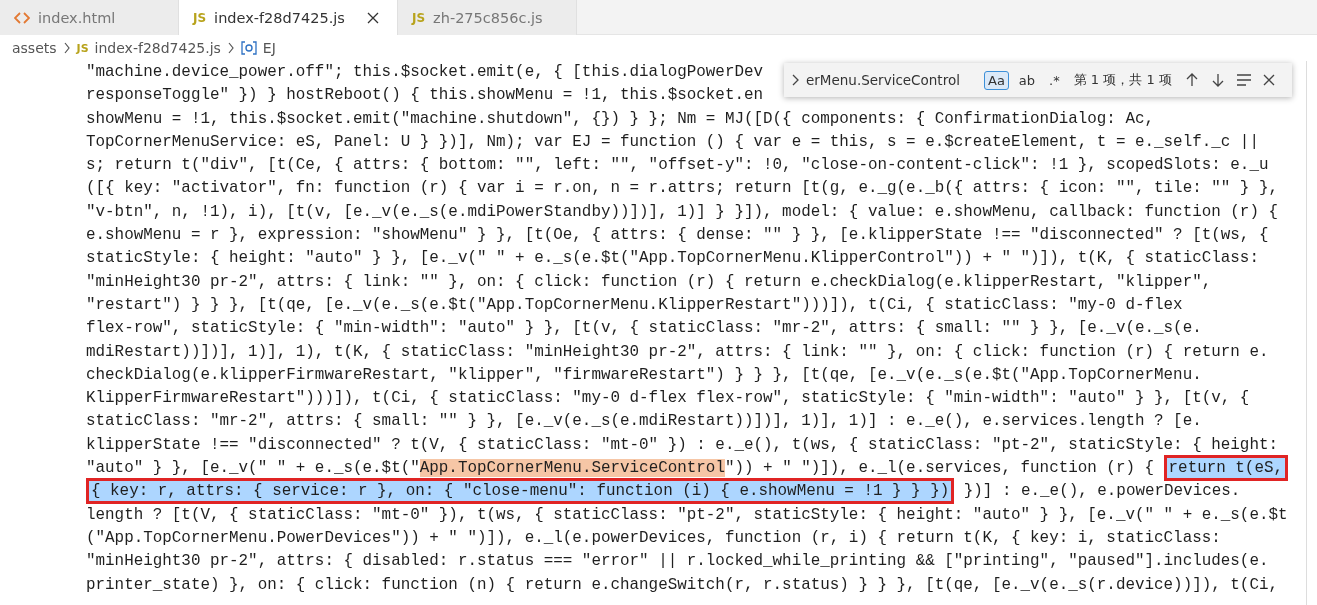 Image resolution: width=1317 pixels, height=605 pixels. I want to click on find-option-toggle: .*, so click(1054, 80).